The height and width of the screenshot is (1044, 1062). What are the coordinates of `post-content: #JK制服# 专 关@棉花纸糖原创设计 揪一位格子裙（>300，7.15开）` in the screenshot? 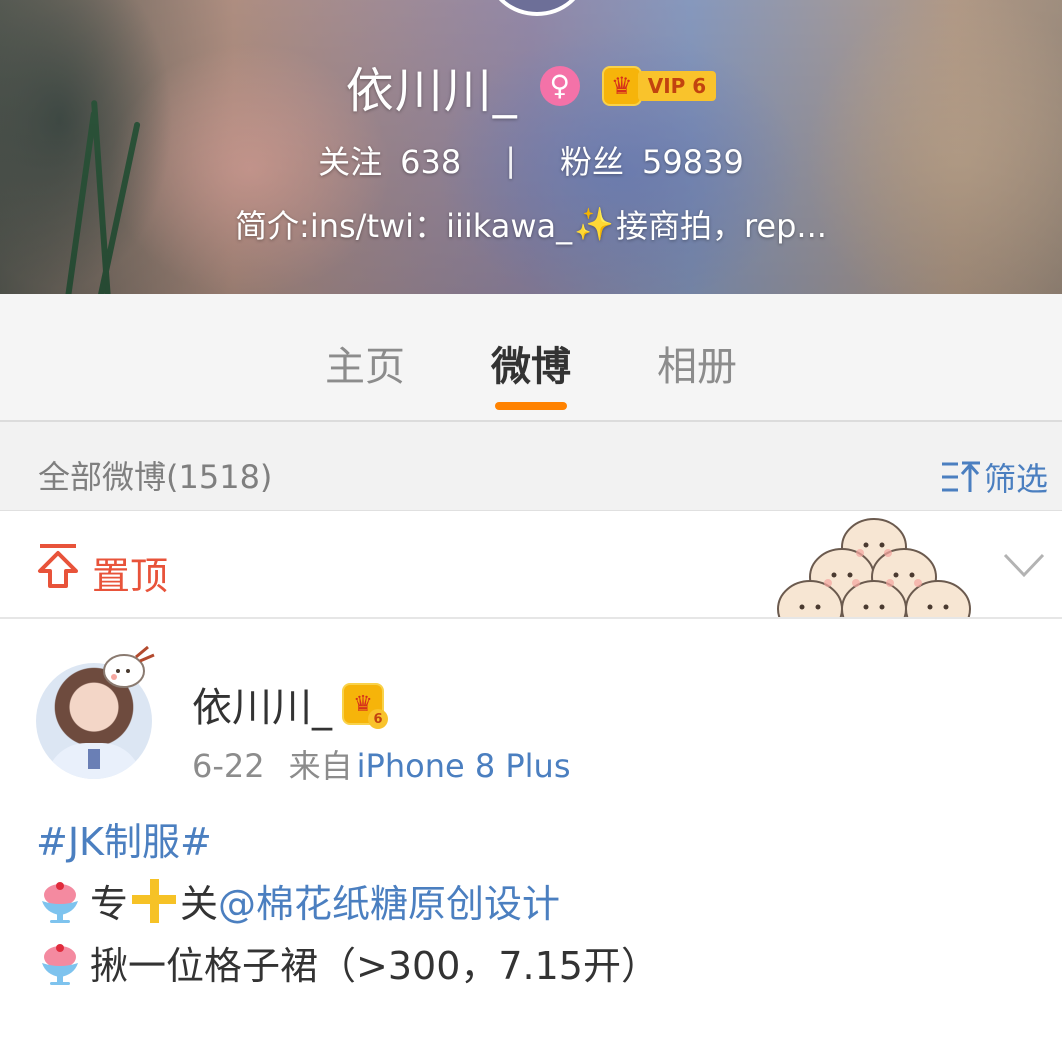 It's located at (347, 904).